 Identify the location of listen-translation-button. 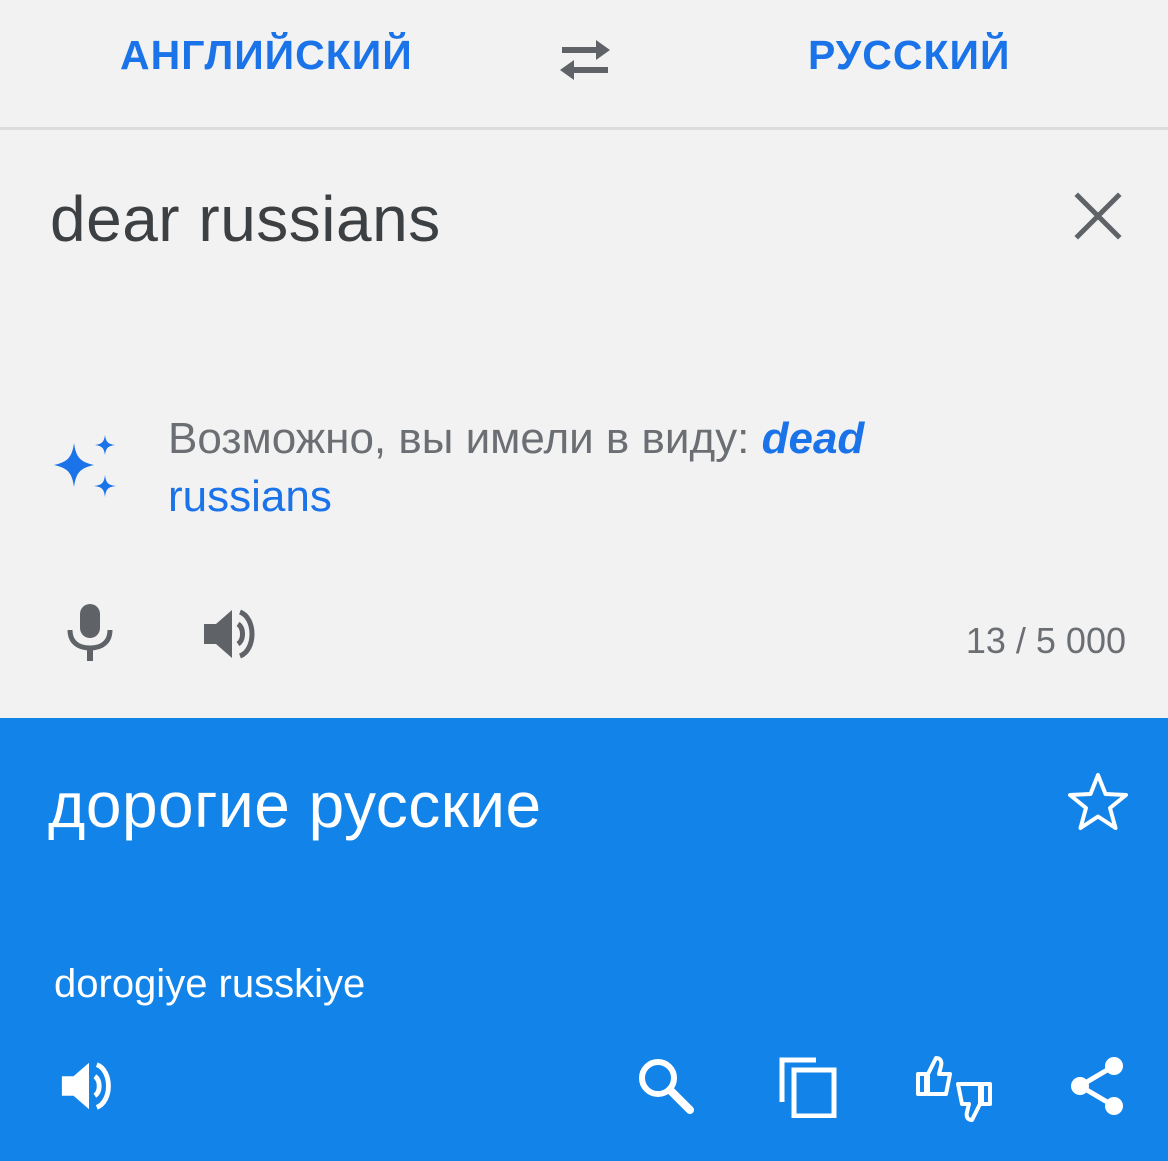
(90, 1086).